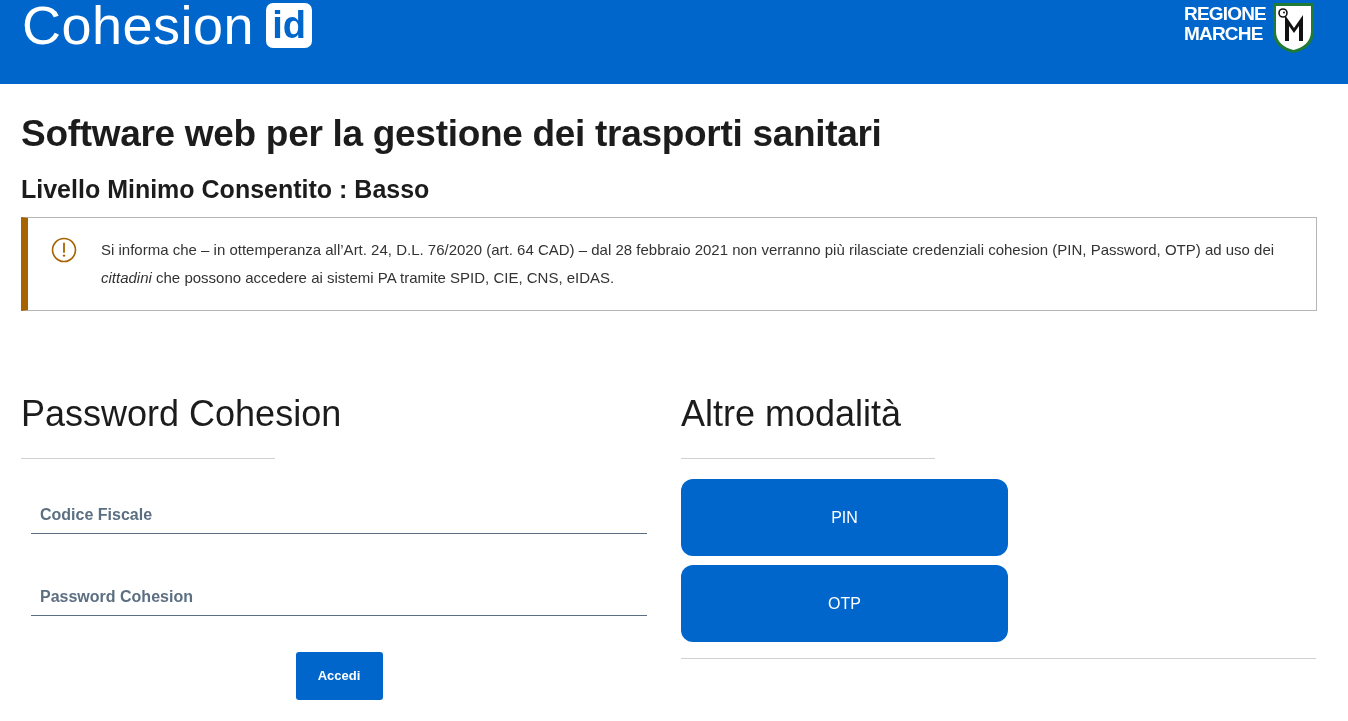 This screenshot has height=721, width=1348. Describe the element at coordinates (791, 414) in the screenshot. I see `section-heading: Altre modalità` at that location.